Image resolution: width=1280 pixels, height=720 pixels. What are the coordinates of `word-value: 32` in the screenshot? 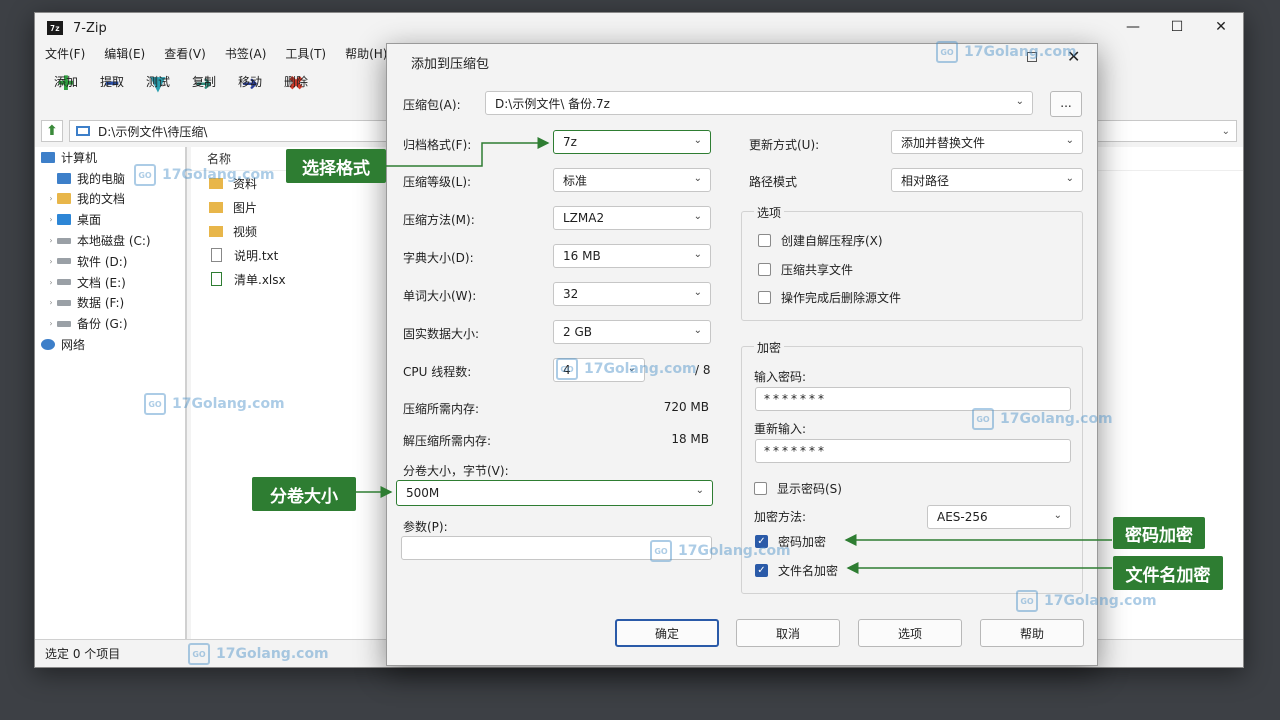 It's located at (571, 294).